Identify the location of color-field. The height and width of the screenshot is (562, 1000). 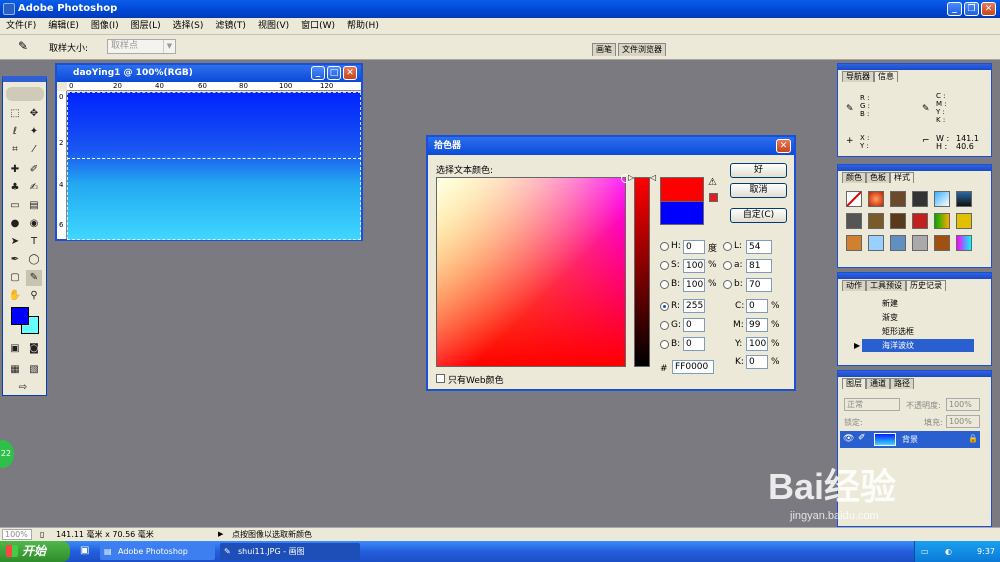
(533, 270).